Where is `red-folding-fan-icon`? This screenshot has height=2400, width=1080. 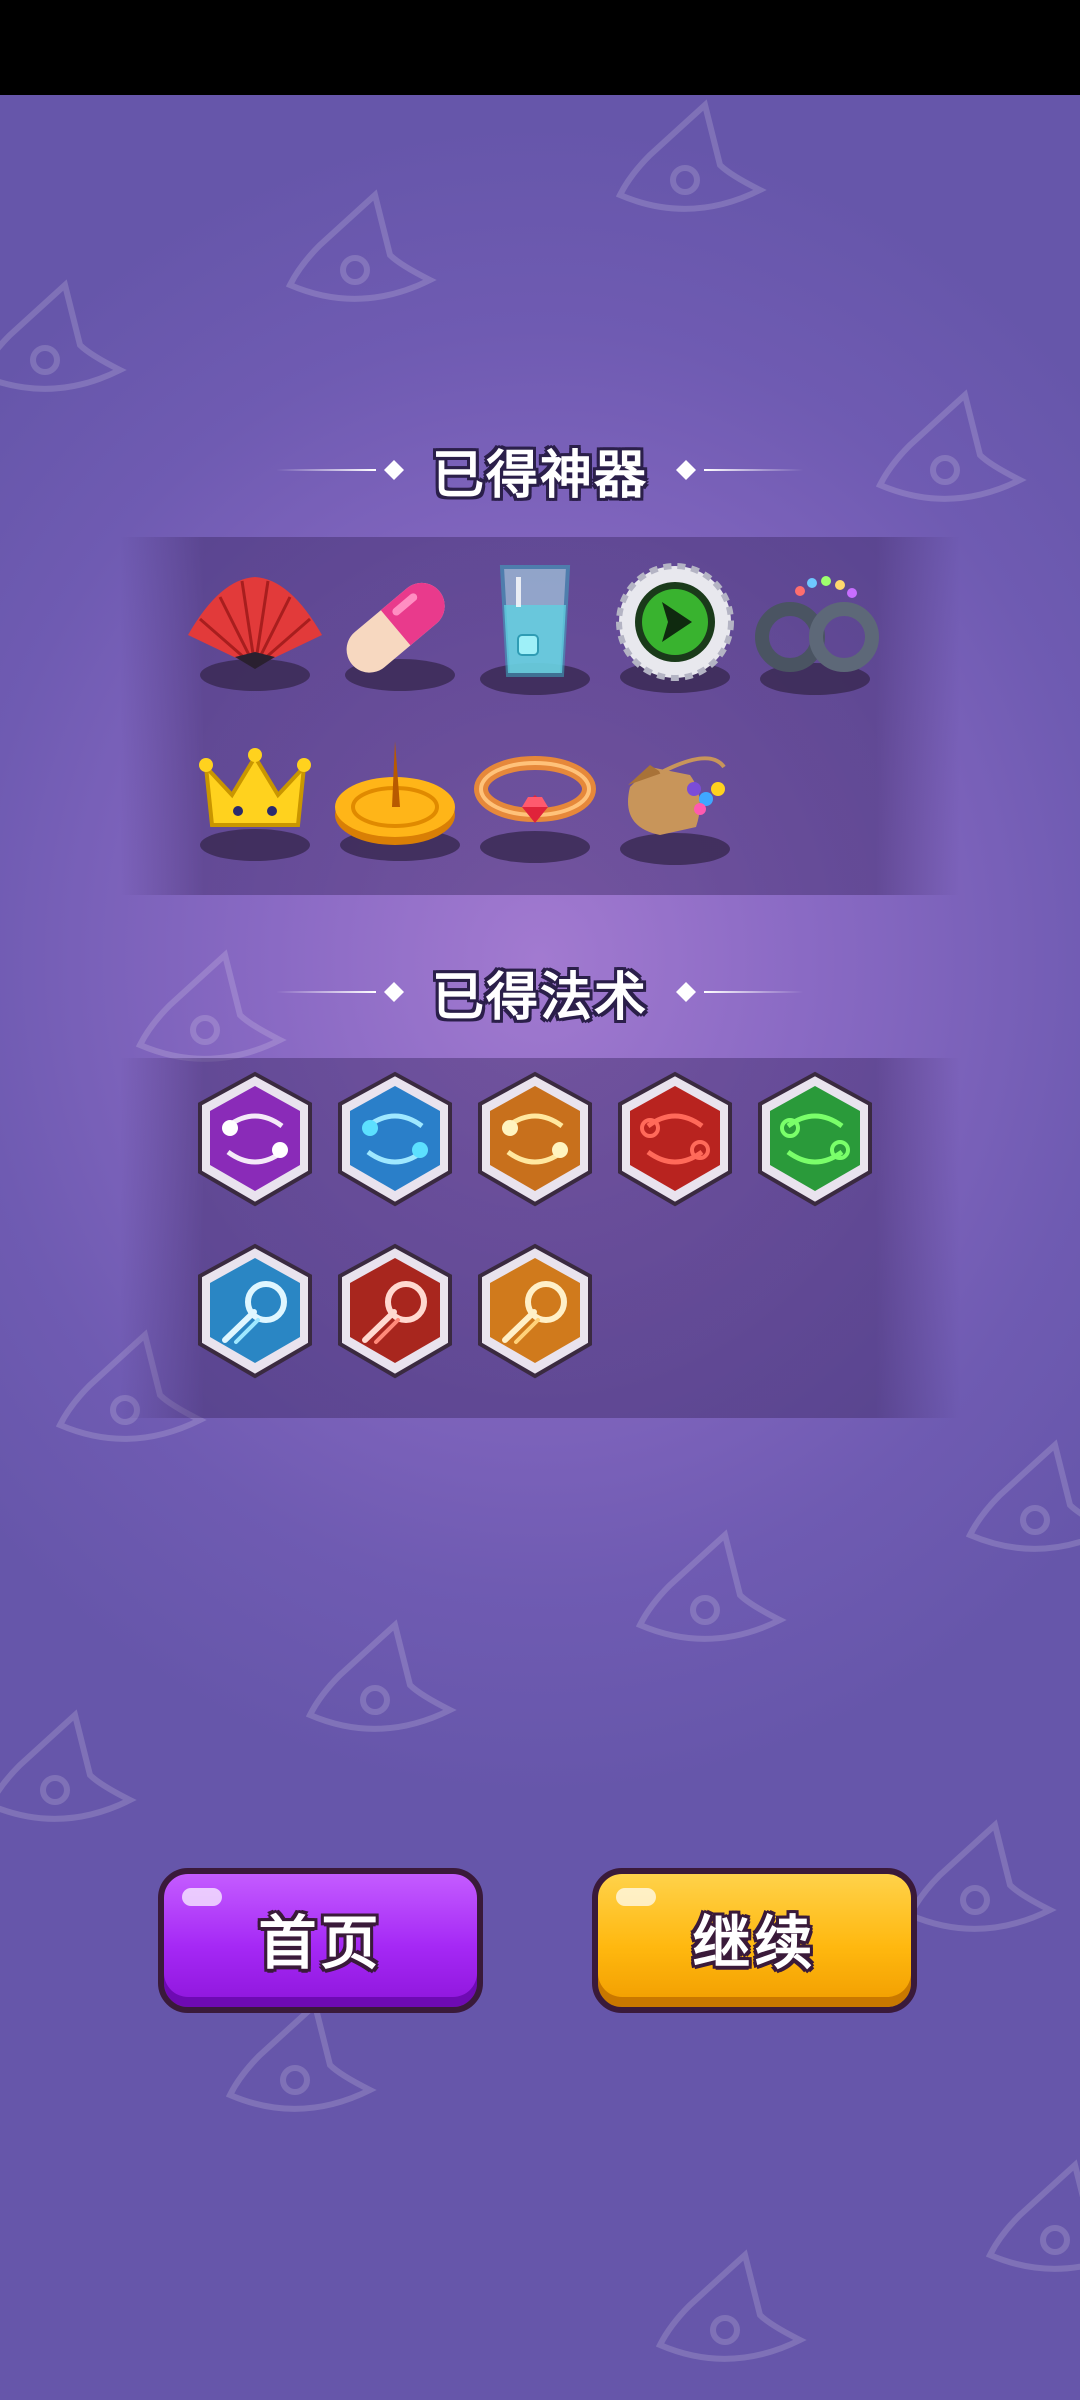
red-folding-fan-icon is located at coordinates (255, 634).